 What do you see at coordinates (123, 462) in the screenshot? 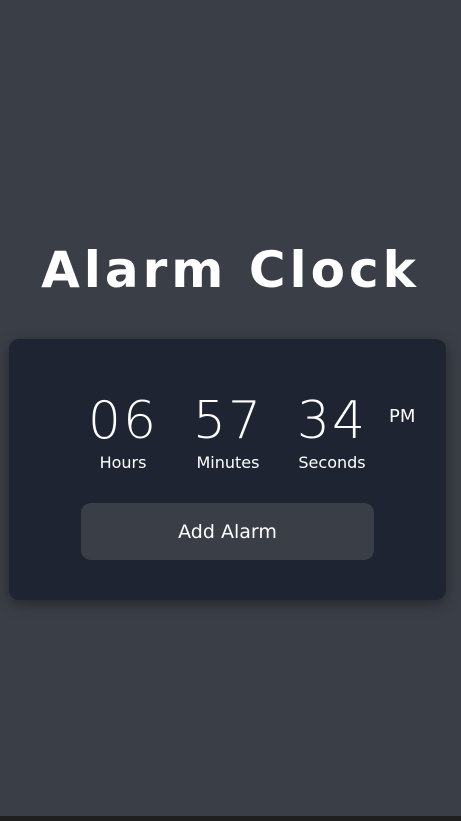
I see `hours-label: Hours` at bounding box center [123, 462].